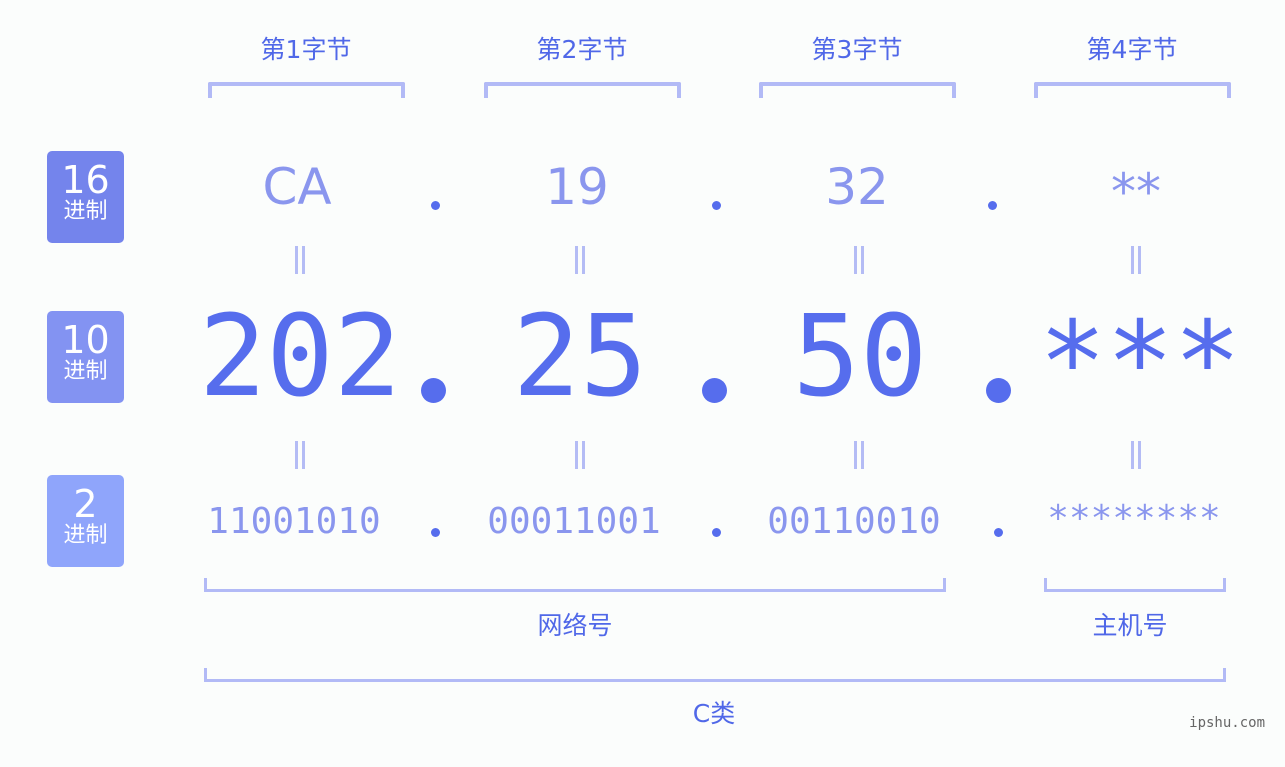  I want to click on bin-badge: 2 进制, so click(85, 521).